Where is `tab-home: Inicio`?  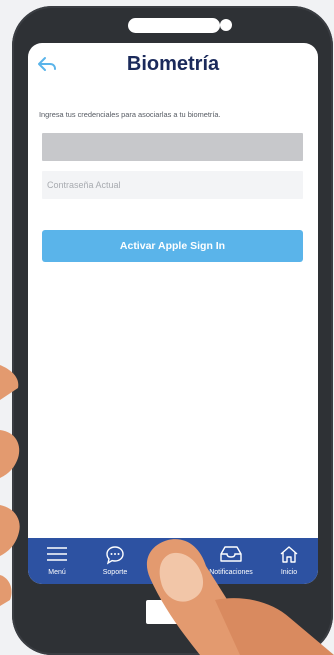 tab-home: Inicio is located at coordinates (289, 561).